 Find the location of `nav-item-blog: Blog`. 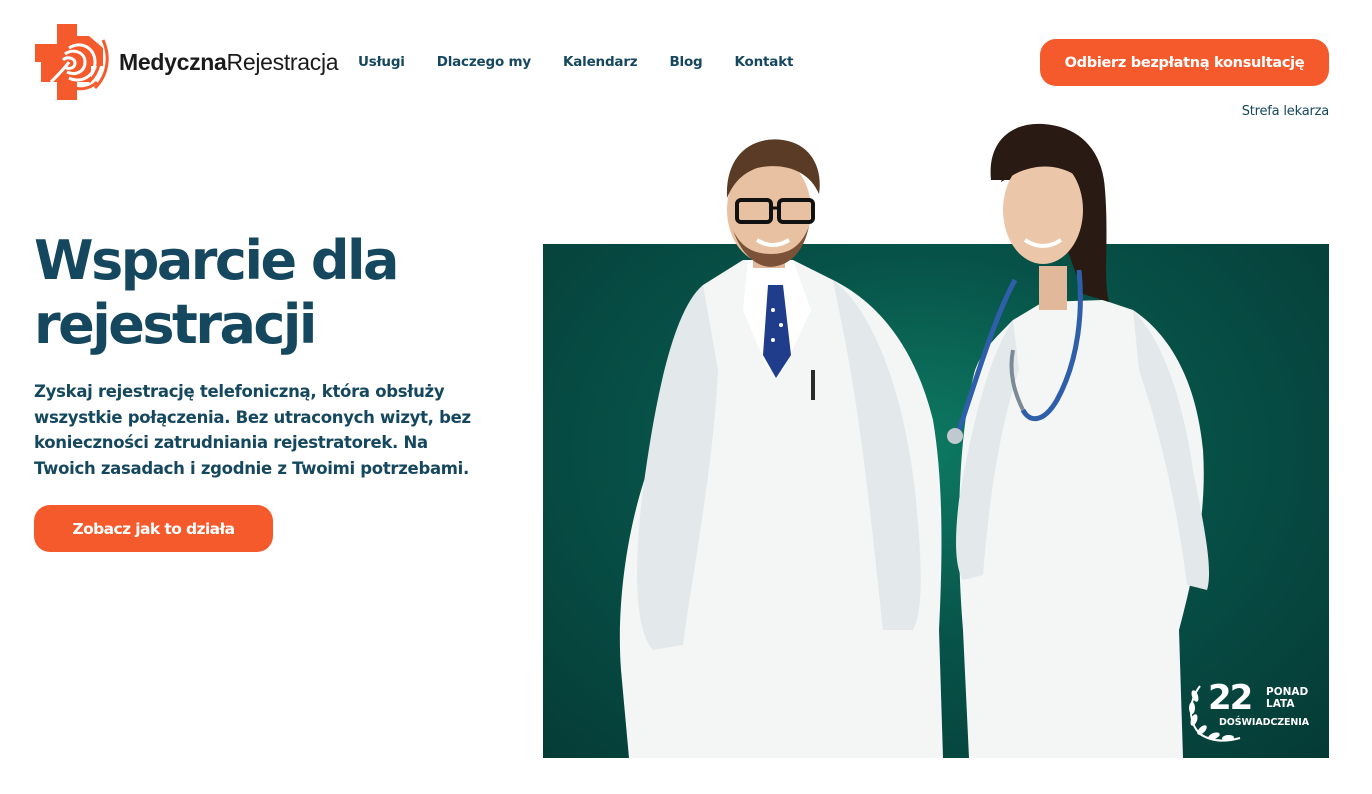

nav-item-blog: Blog is located at coordinates (685, 62).